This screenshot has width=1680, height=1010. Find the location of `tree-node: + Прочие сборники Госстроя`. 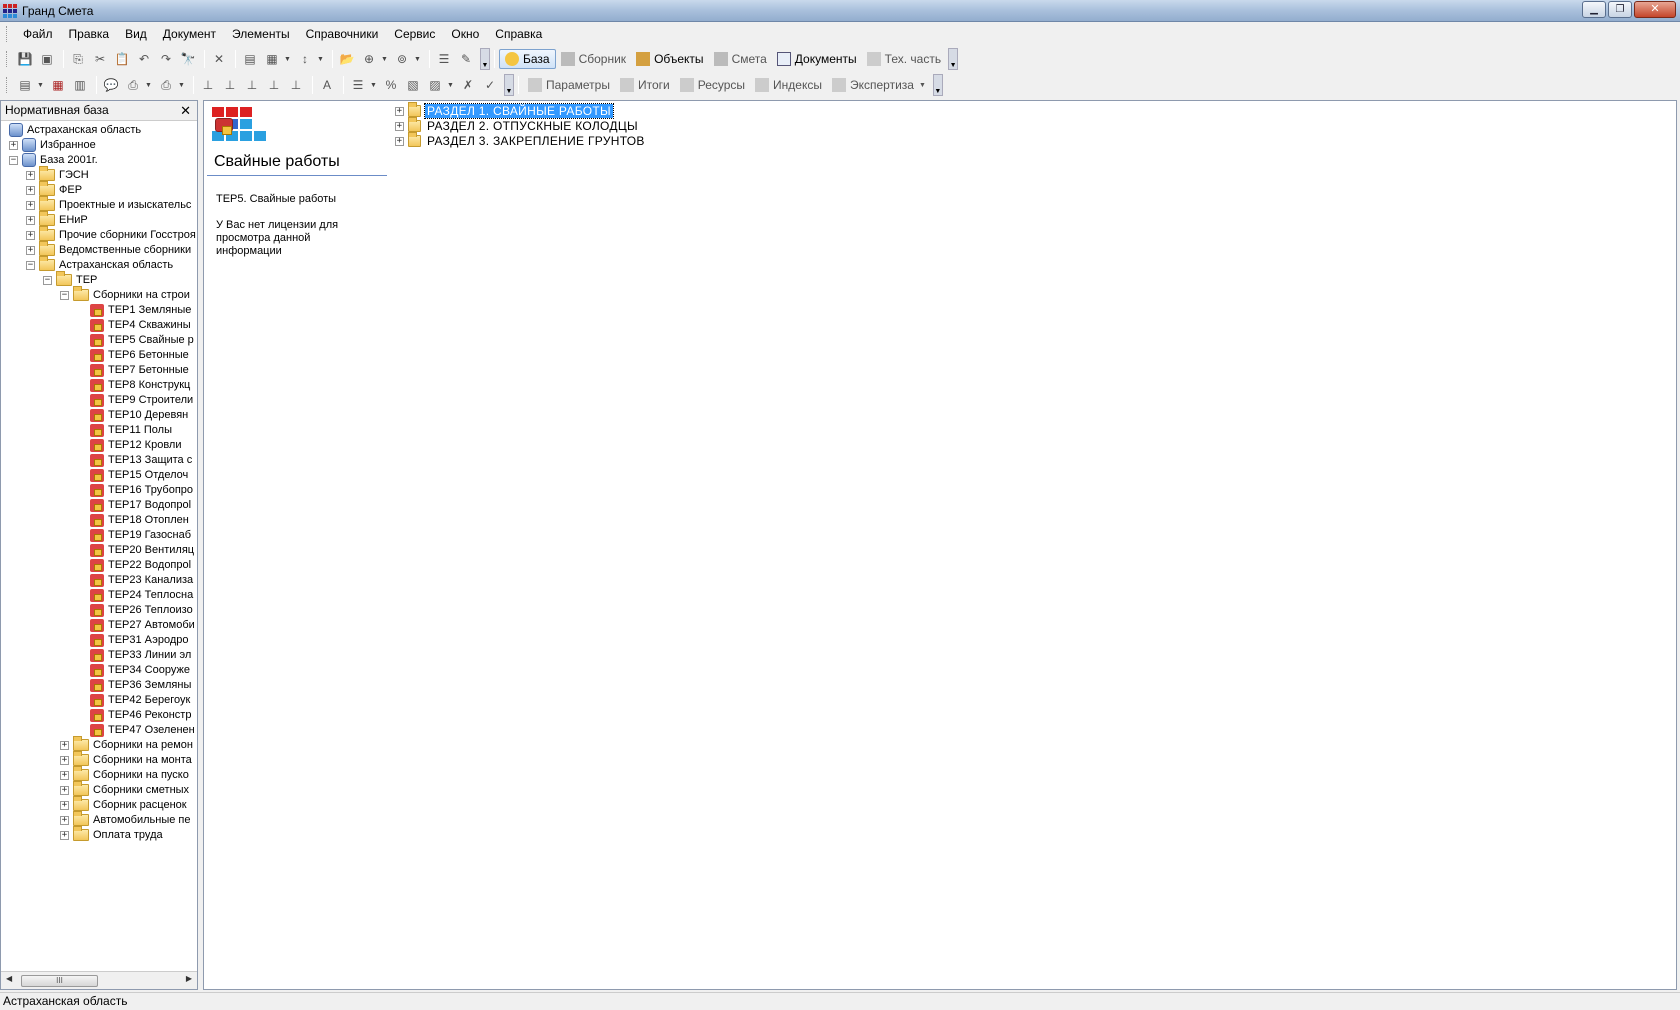

tree-node: + Прочие сборники Госстроя is located at coordinates (111, 234).